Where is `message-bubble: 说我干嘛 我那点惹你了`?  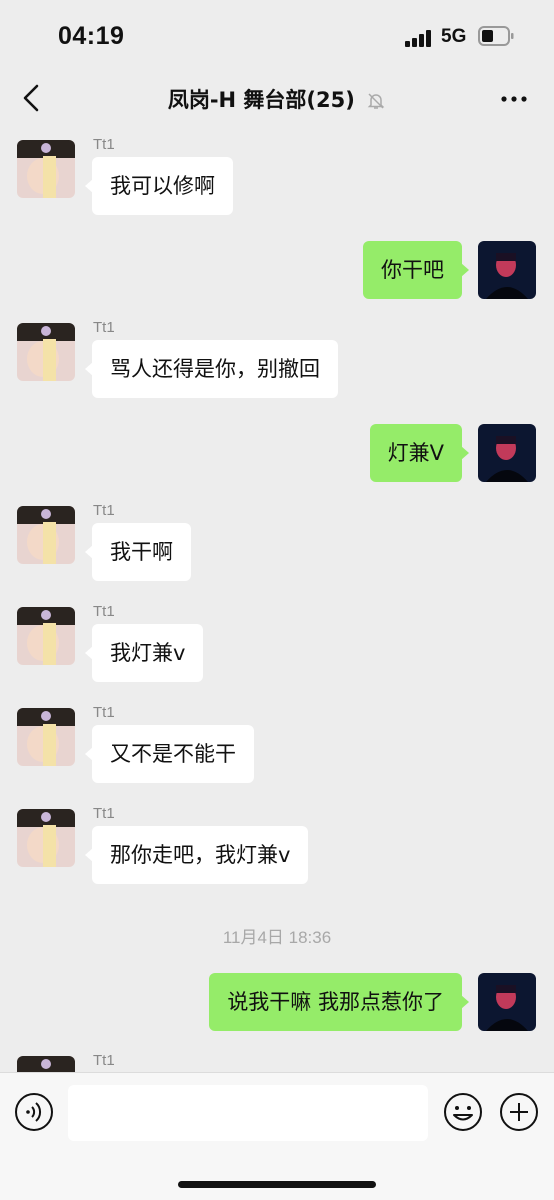
message-bubble: 说我干嘛 我那点惹你了 is located at coordinates (339, 1002).